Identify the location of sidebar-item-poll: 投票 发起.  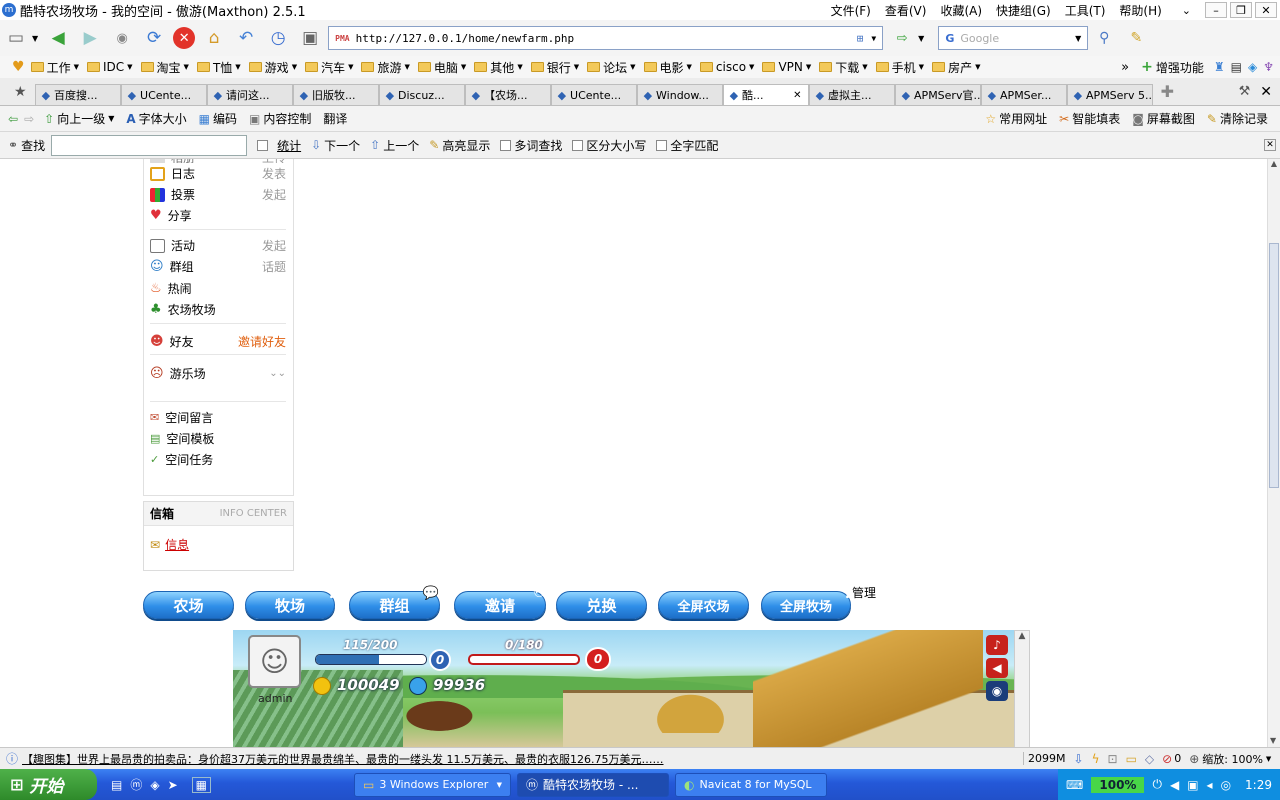
(218, 194).